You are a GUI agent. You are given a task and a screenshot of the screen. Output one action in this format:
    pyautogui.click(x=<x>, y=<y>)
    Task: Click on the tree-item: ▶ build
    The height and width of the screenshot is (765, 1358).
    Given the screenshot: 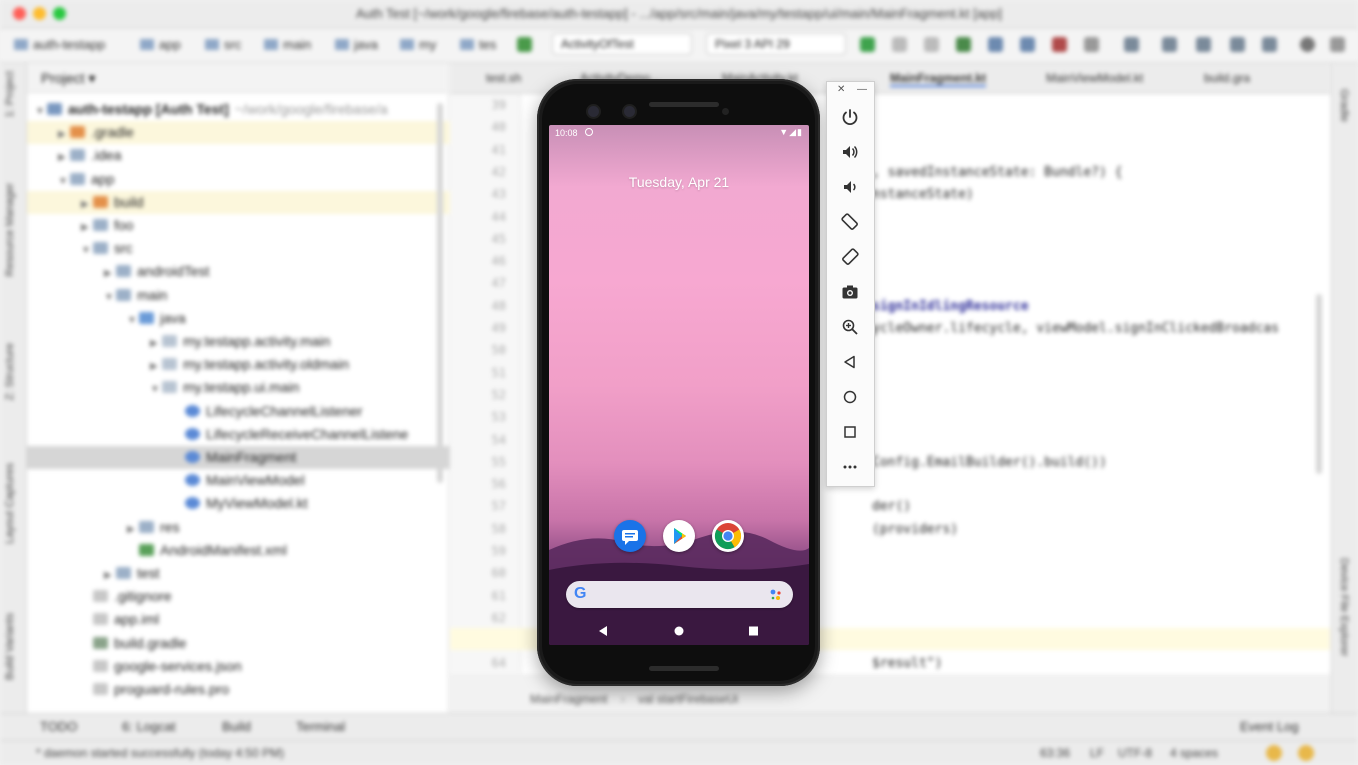 What is the action you would take?
    pyautogui.click(x=258, y=203)
    